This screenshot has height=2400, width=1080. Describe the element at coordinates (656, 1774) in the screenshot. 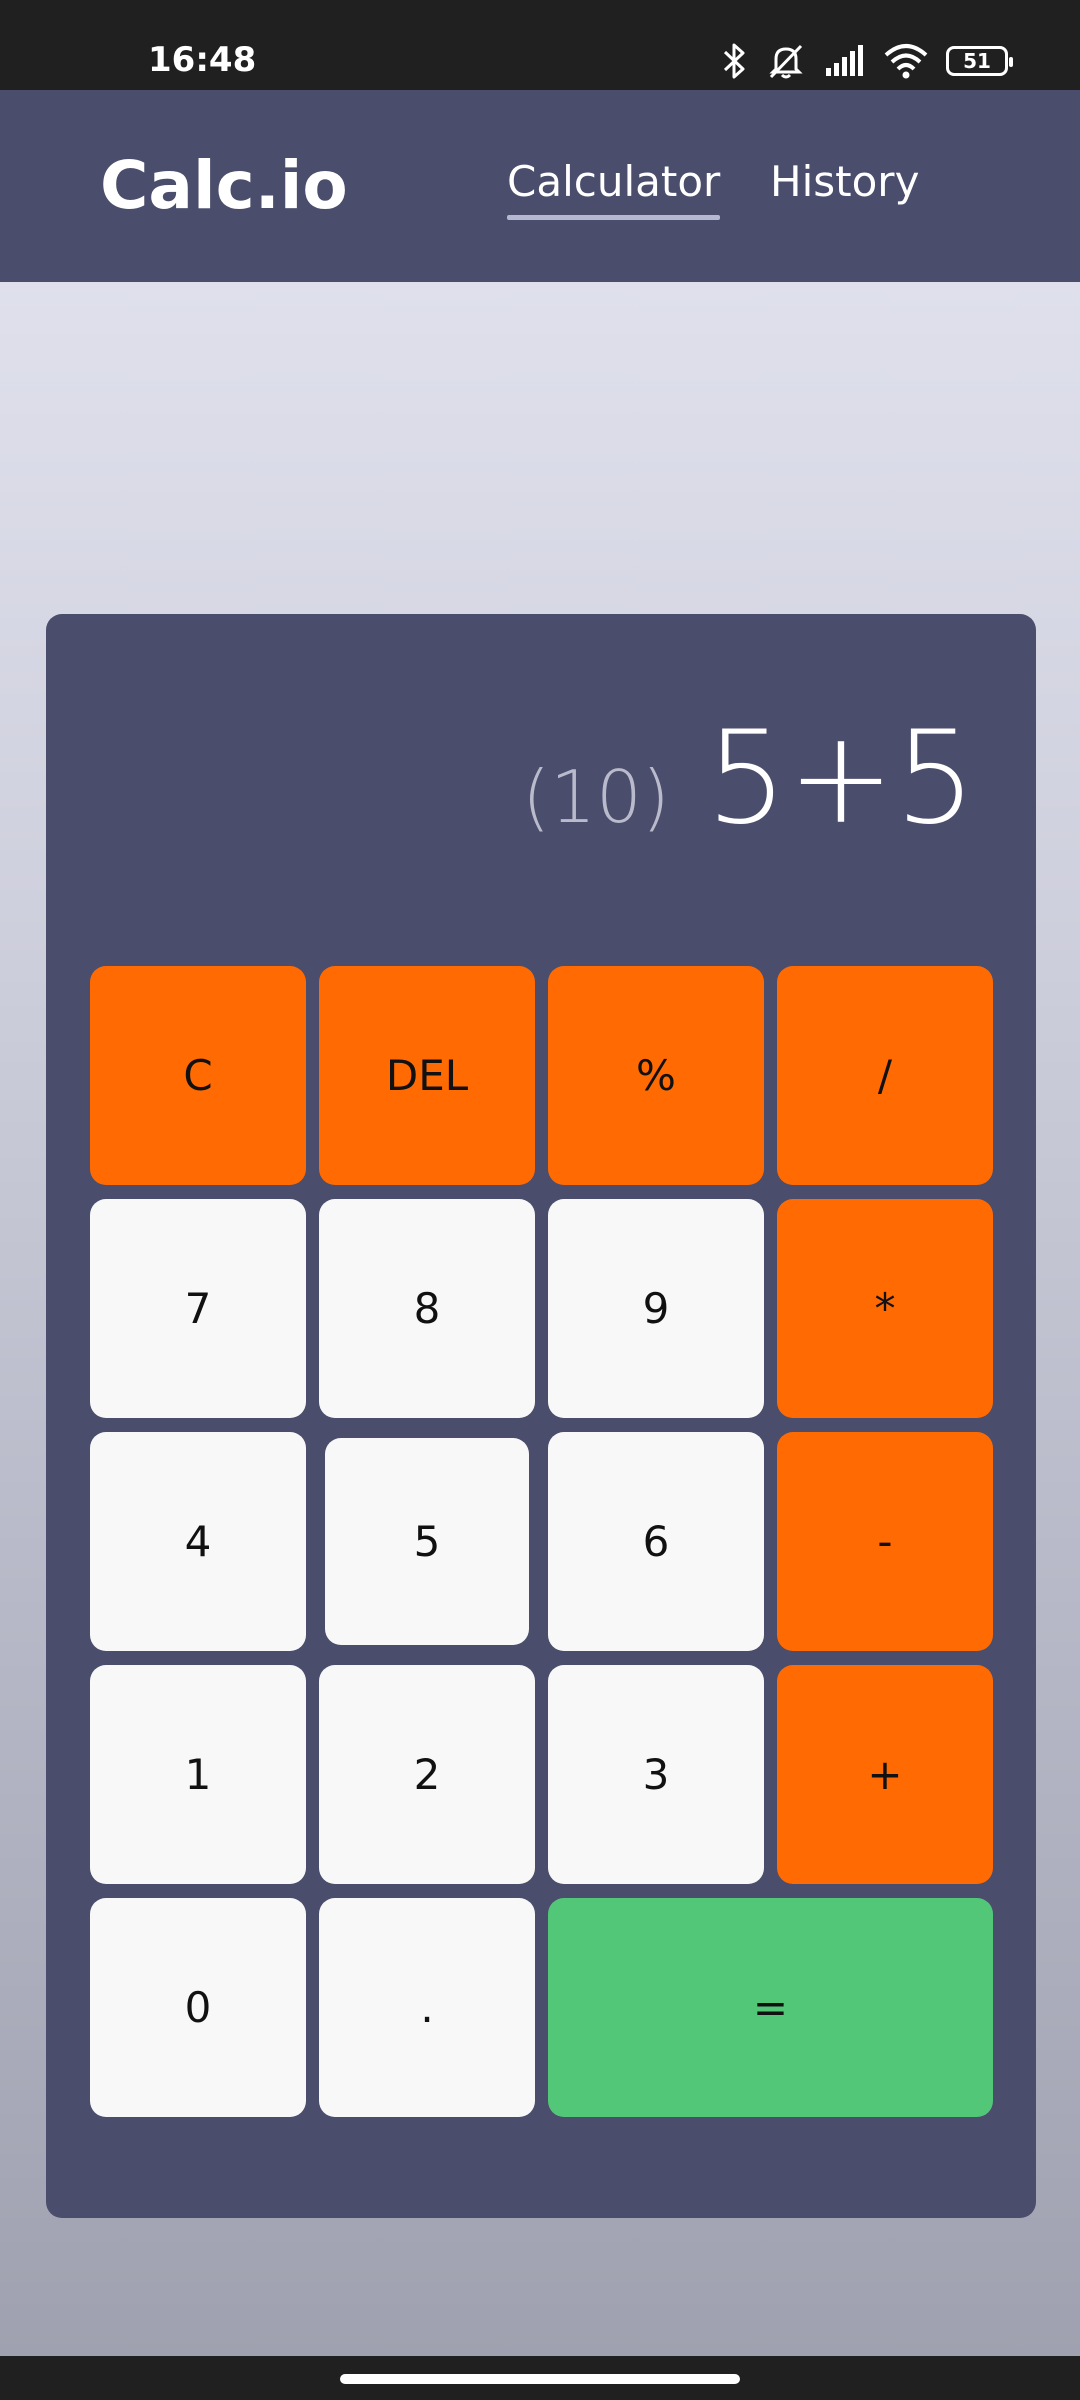

I see `digit-3-button: 3` at that location.